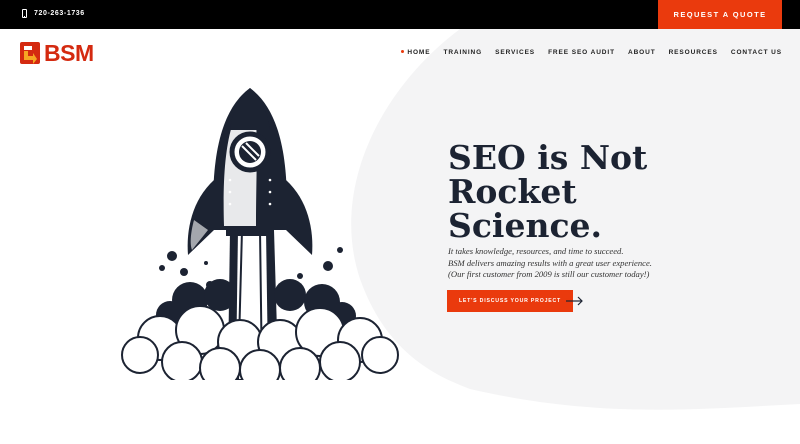 Image resolution: width=800 pixels, height=444 pixels. What do you see at coordinates (510, 301) in the screenshot?
I see `discuss-project-button: LET'S DISCUSS YOUR PROJECT` at bounding box center [510, 301].